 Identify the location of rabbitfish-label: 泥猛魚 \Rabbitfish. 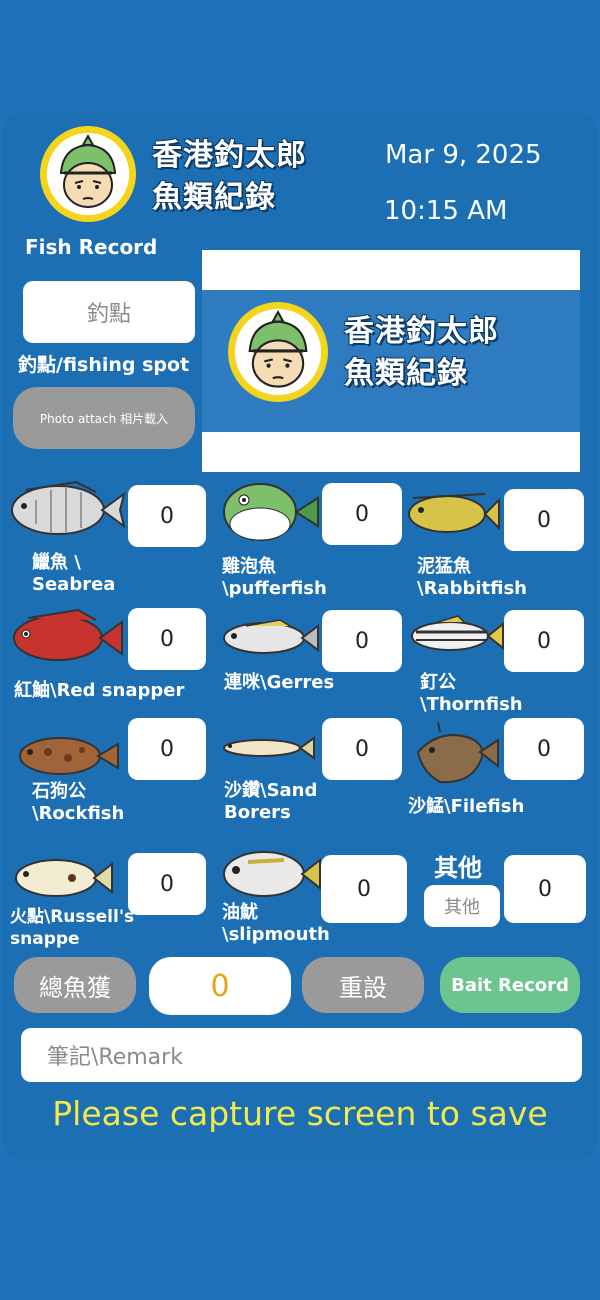
(472, 577).